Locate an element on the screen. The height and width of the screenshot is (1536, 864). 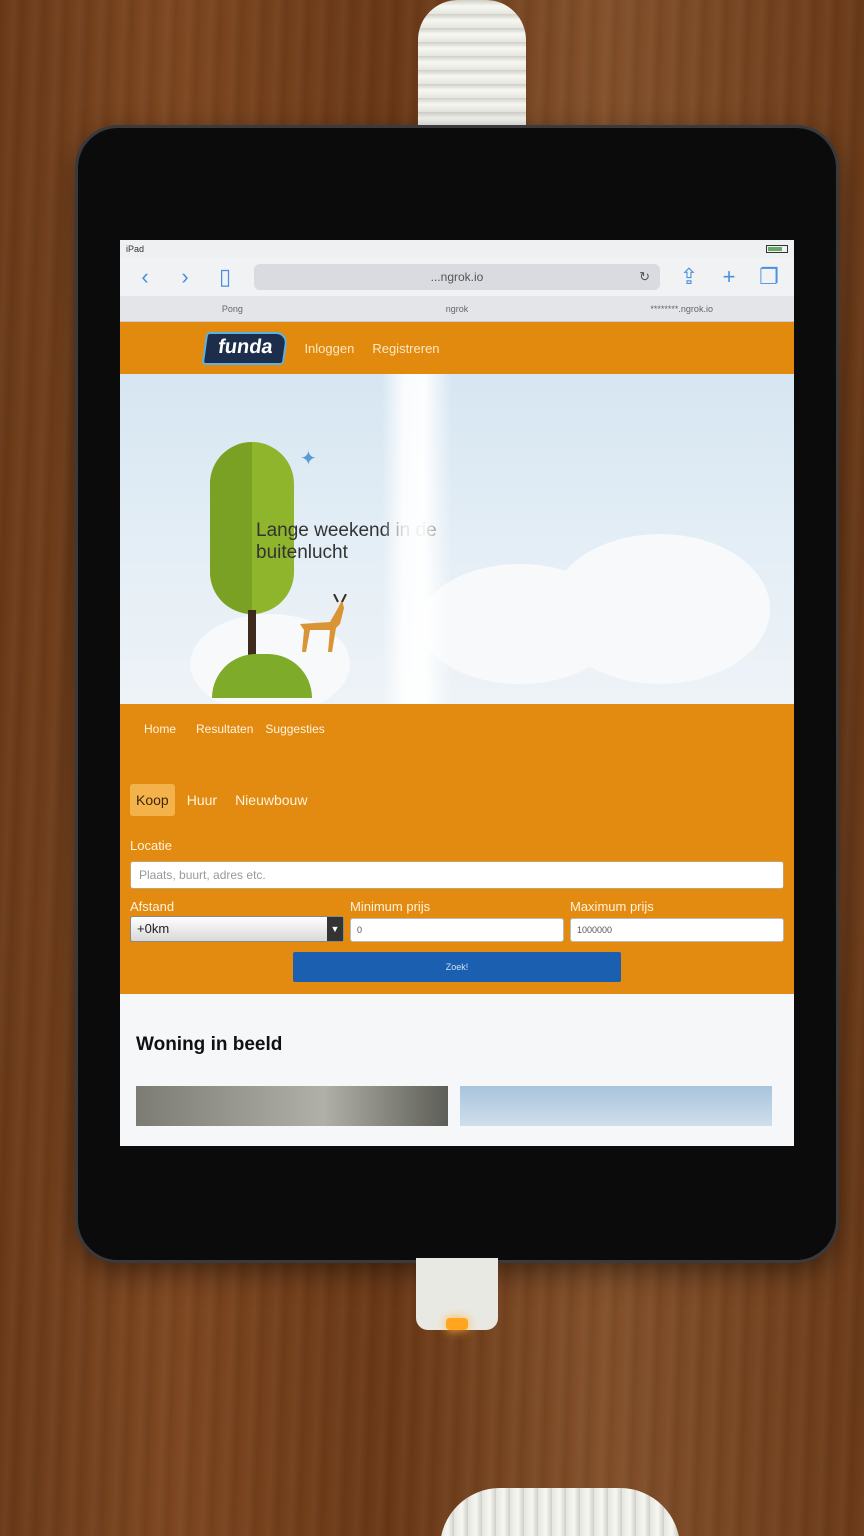
woning-in-beeld-section: Woning in beeld is located at coordinates (457, 1070).